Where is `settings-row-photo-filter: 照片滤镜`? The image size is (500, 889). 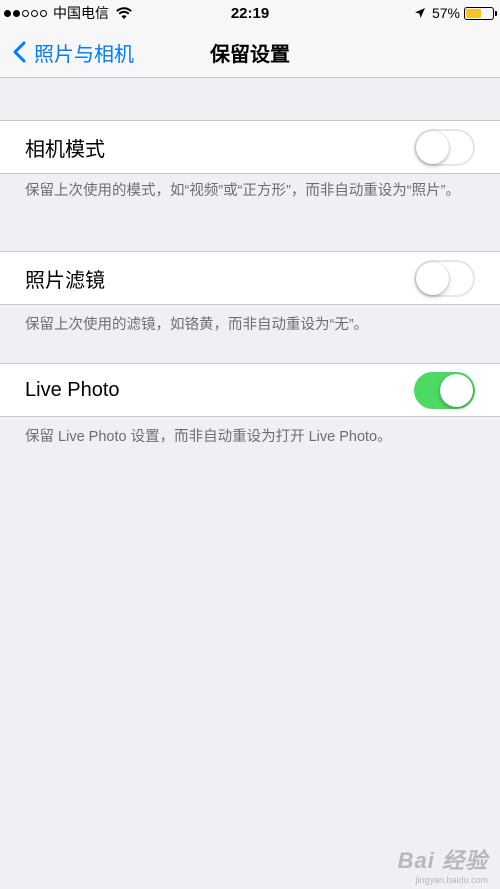
settings-row-photo-filter: 照片滤镜 is located at coordinates (250, 278).